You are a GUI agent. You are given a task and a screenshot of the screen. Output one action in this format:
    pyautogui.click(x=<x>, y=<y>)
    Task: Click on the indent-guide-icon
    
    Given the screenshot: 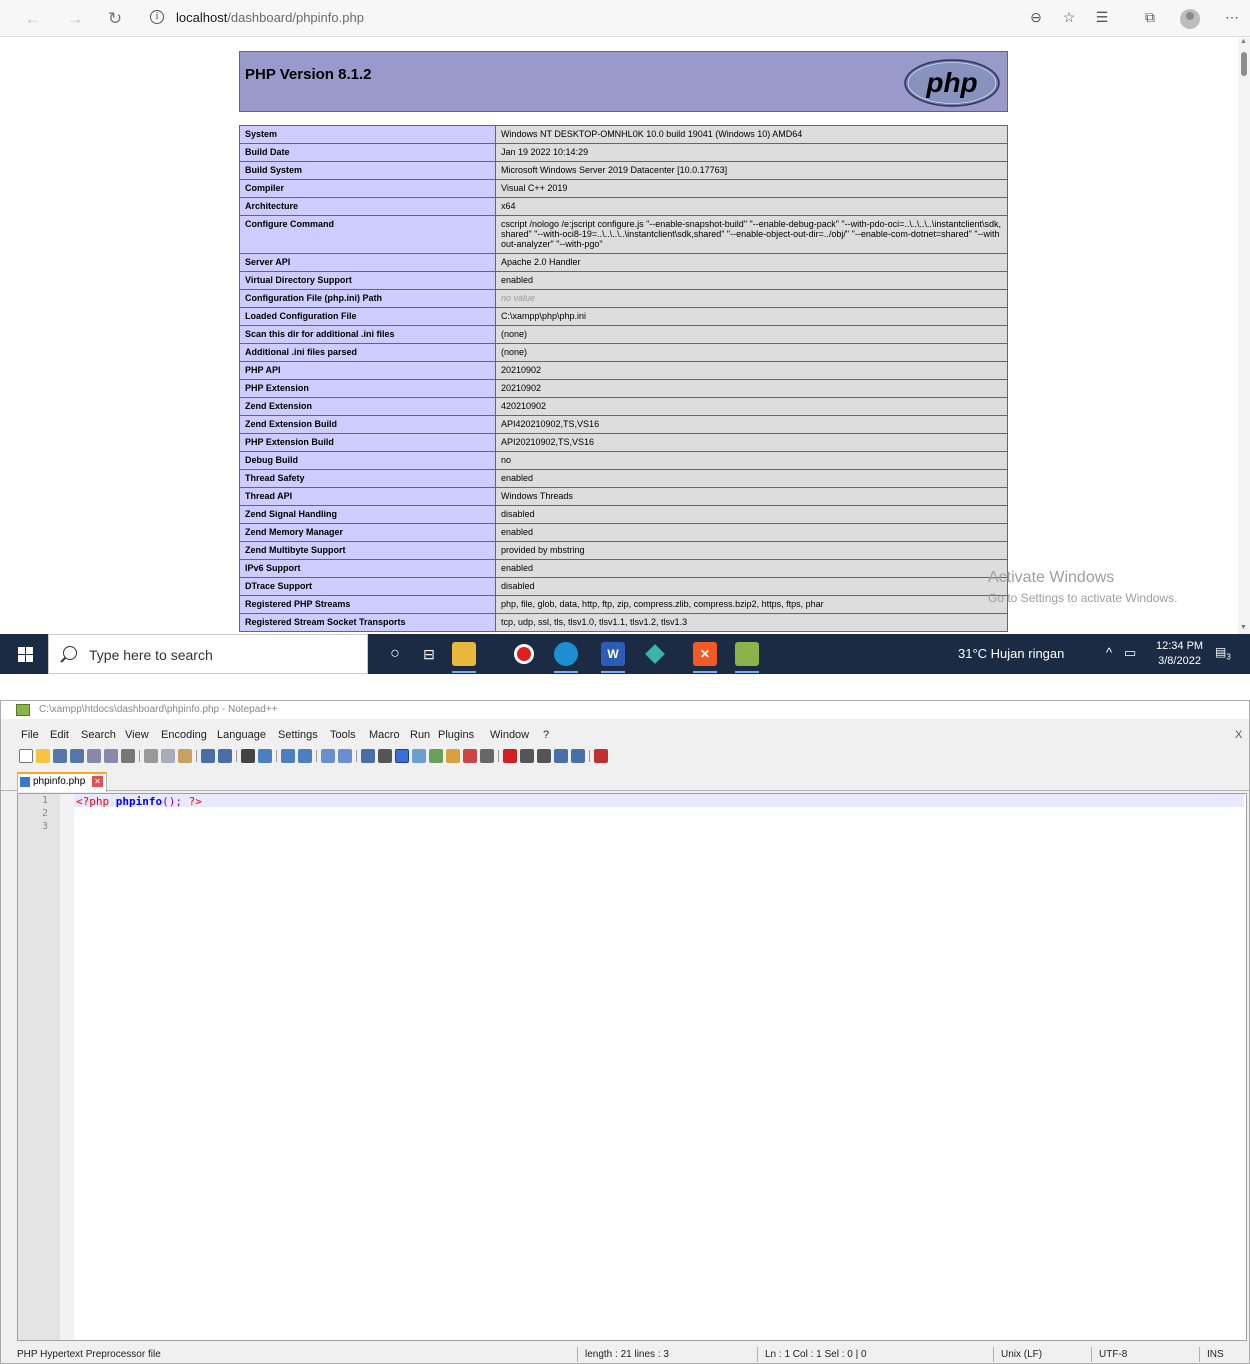 What is the action you would take?
    pyautogui.click(x=402, y=756)
    